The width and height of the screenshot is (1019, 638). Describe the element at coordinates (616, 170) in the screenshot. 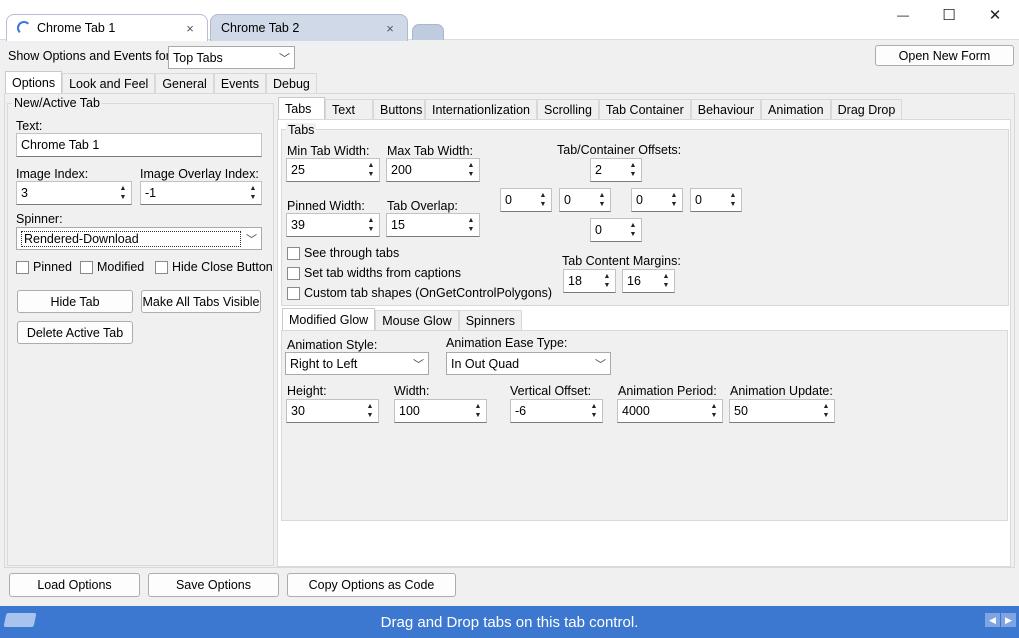

I see `offset-top-stepper: 2 ▲ ▼` at that location.